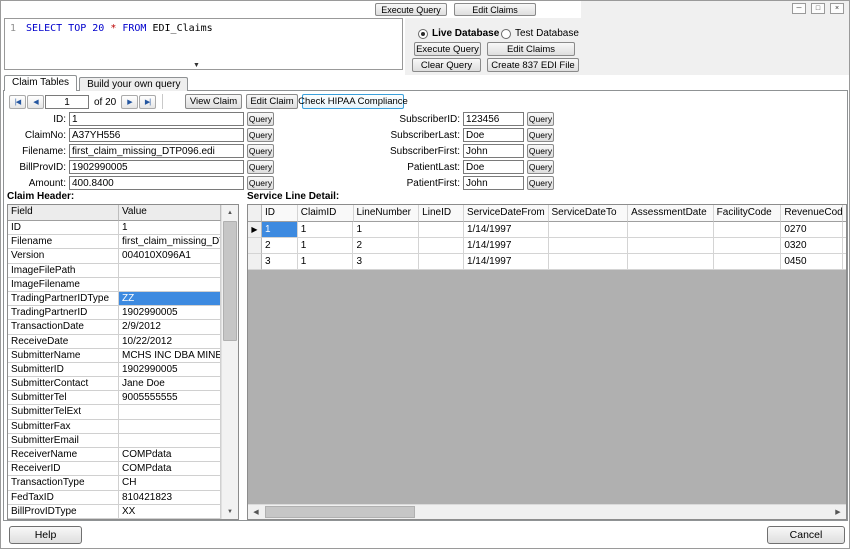 The image size is (850, 549). What do you see at coordinates (63, 469) in the screenshot?
I see `grid-cell: ReceiverID` at bounding box center [63, 469].